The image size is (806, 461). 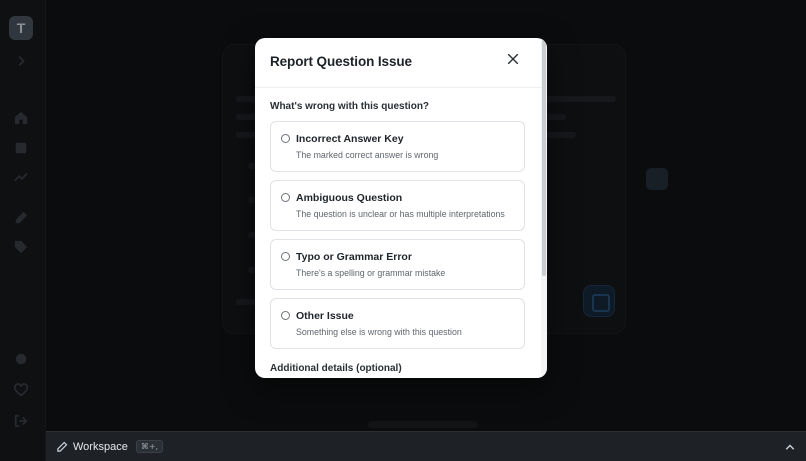 What do you see at coordinates (100, 446) in the screenshot?
I see `workspace-label: Workspace` at bounding box center [100, 446].